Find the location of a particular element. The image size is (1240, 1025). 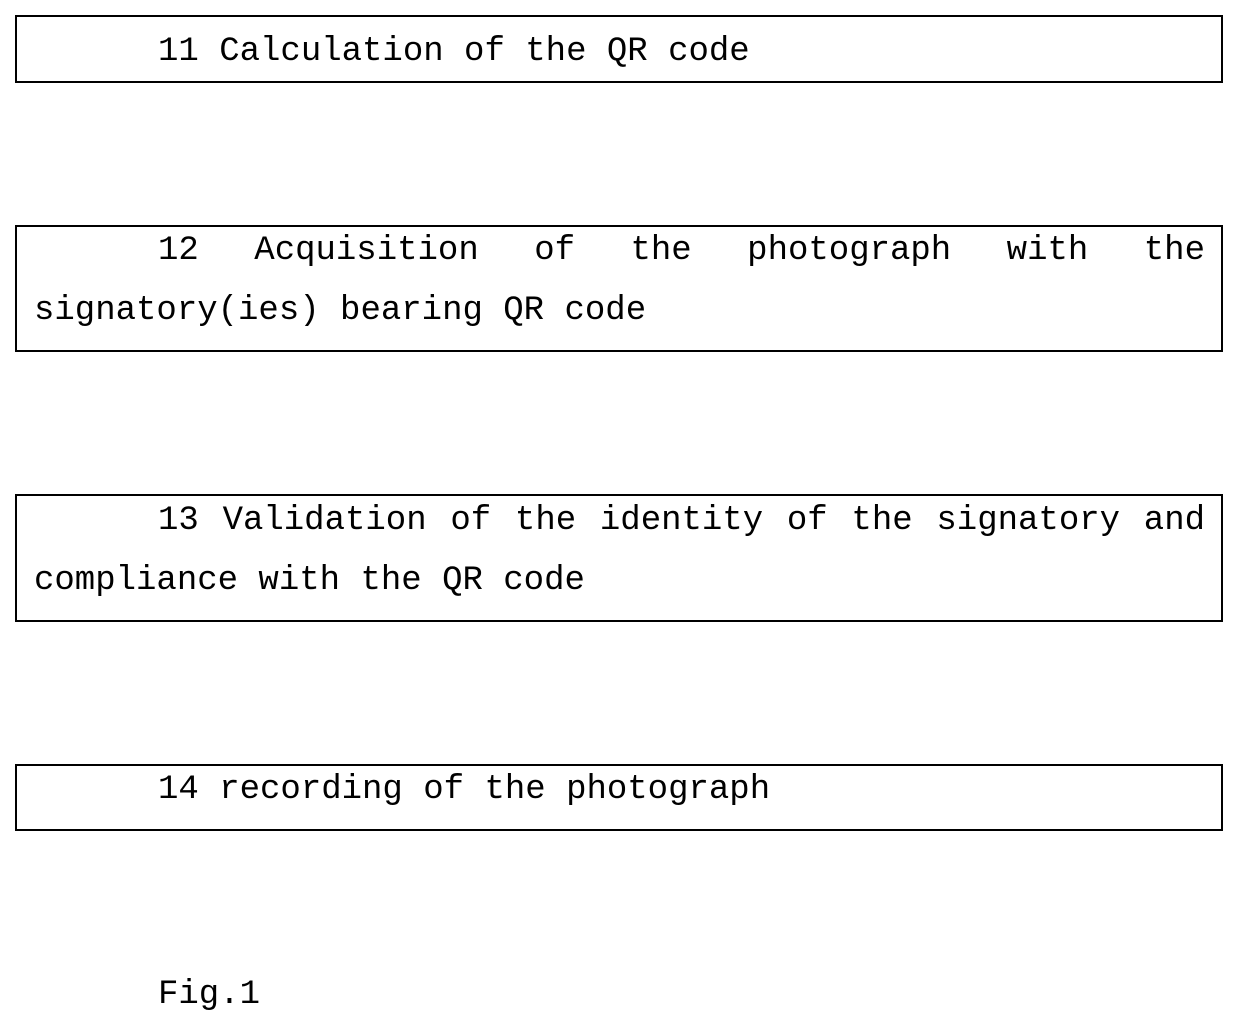

step-text-14: 14 recording of the photograph is located at coordinates (464, 790).